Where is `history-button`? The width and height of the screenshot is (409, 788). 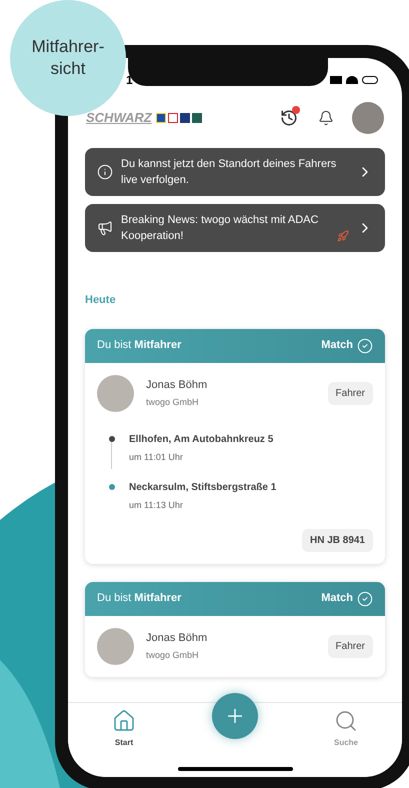
history-button is located at coordinates (289, 118).